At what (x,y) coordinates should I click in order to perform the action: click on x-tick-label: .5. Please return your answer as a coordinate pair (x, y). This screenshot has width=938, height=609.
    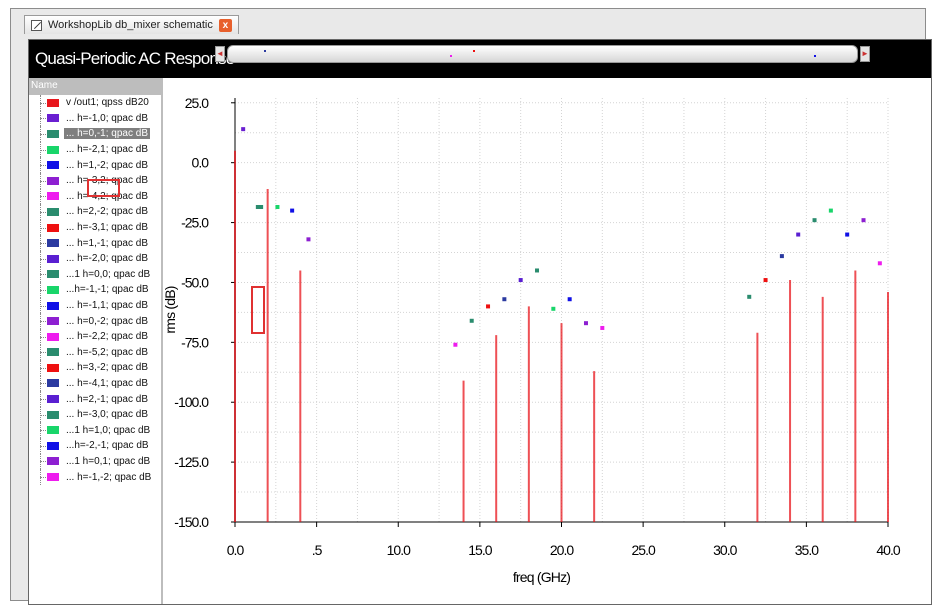
    Looking at the image, I should click on (317, 550).